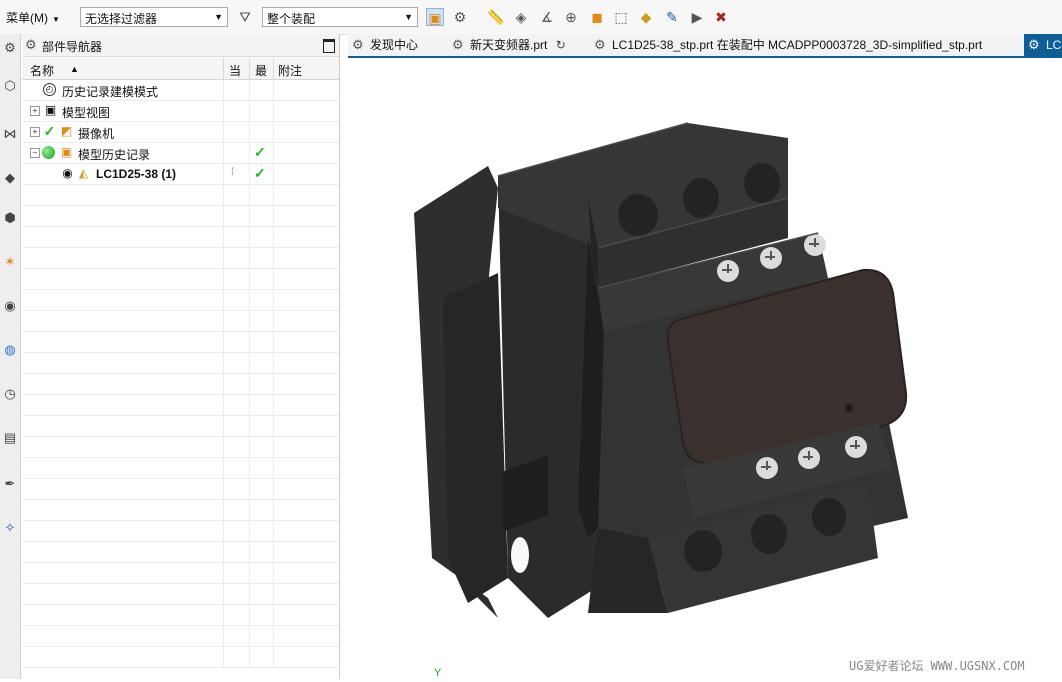  Describe the element at coordinates (571, 17) in the screenshot. I see `add-component-icon: ⊕` at that location.